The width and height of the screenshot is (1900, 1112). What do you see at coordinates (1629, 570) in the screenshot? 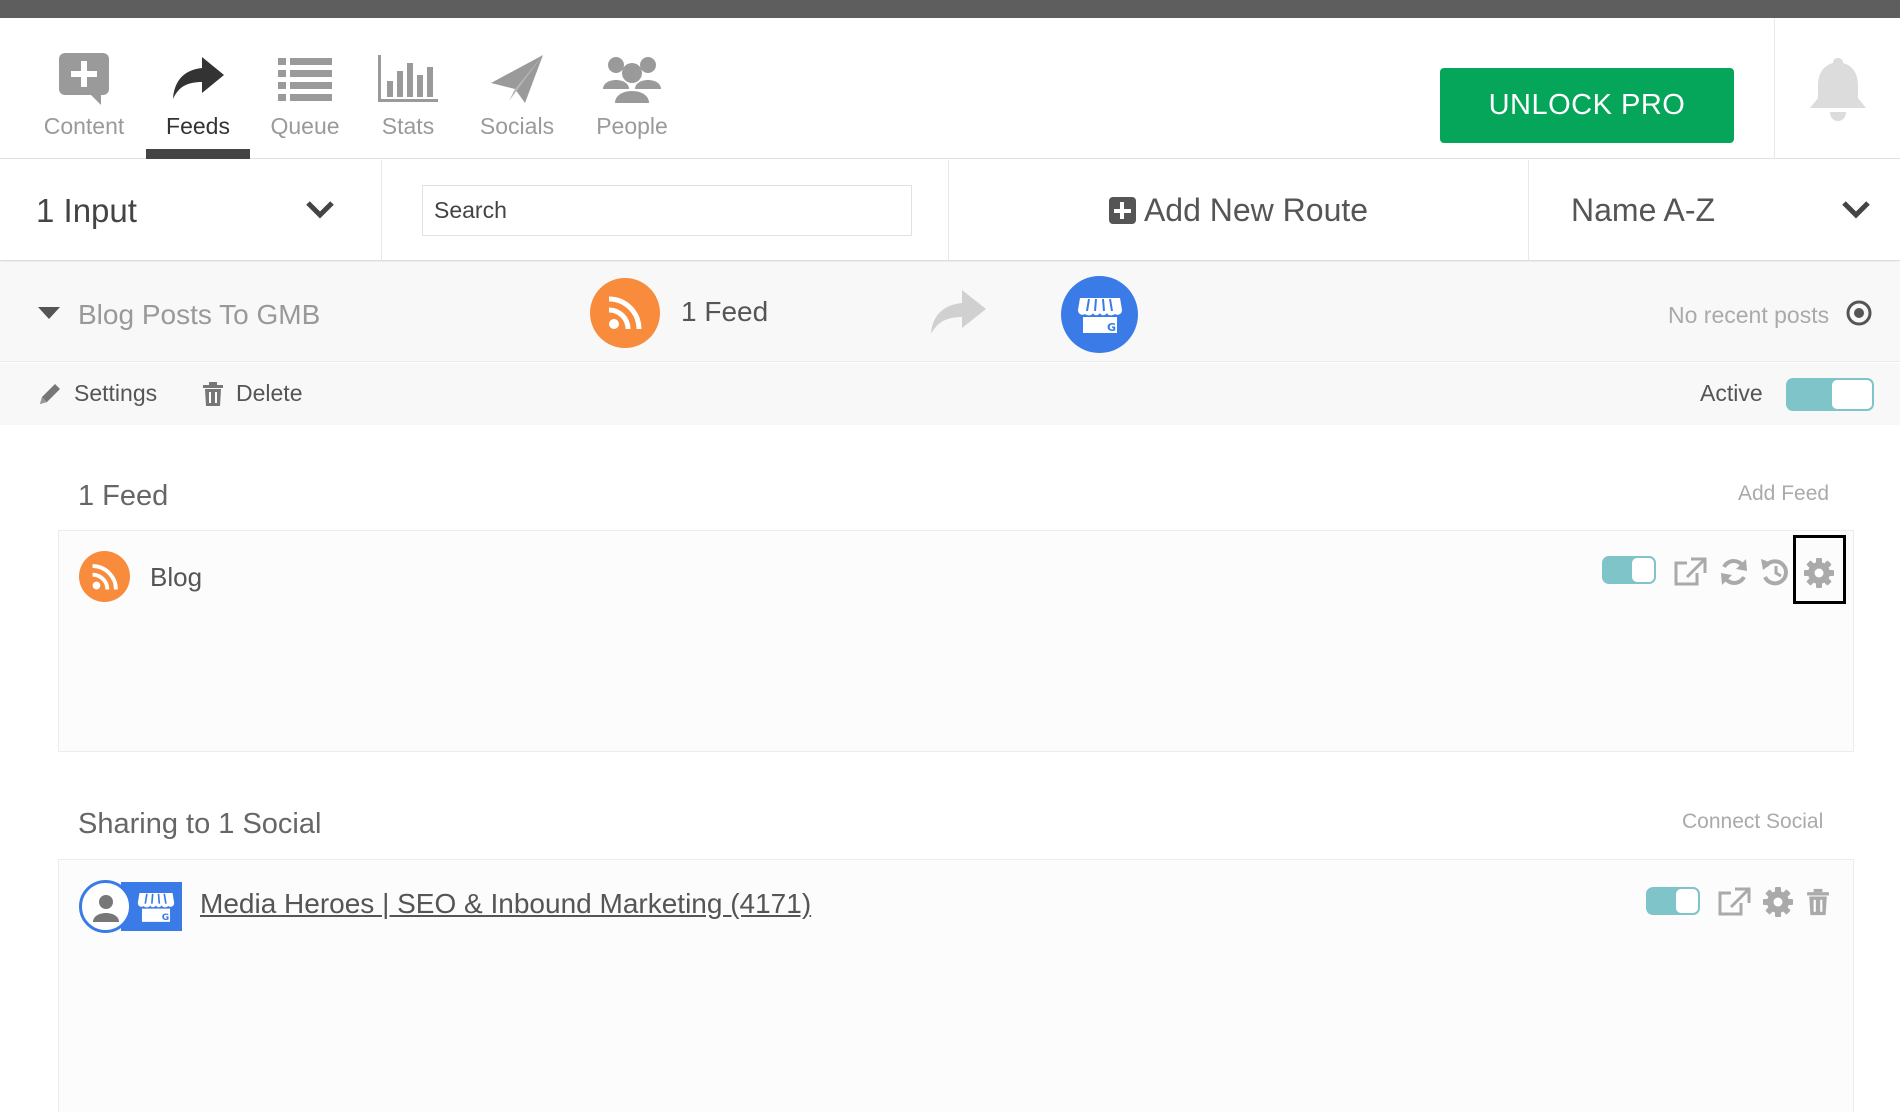
I see `feed-enabled-toggle` at bounding box center [1629, 570].